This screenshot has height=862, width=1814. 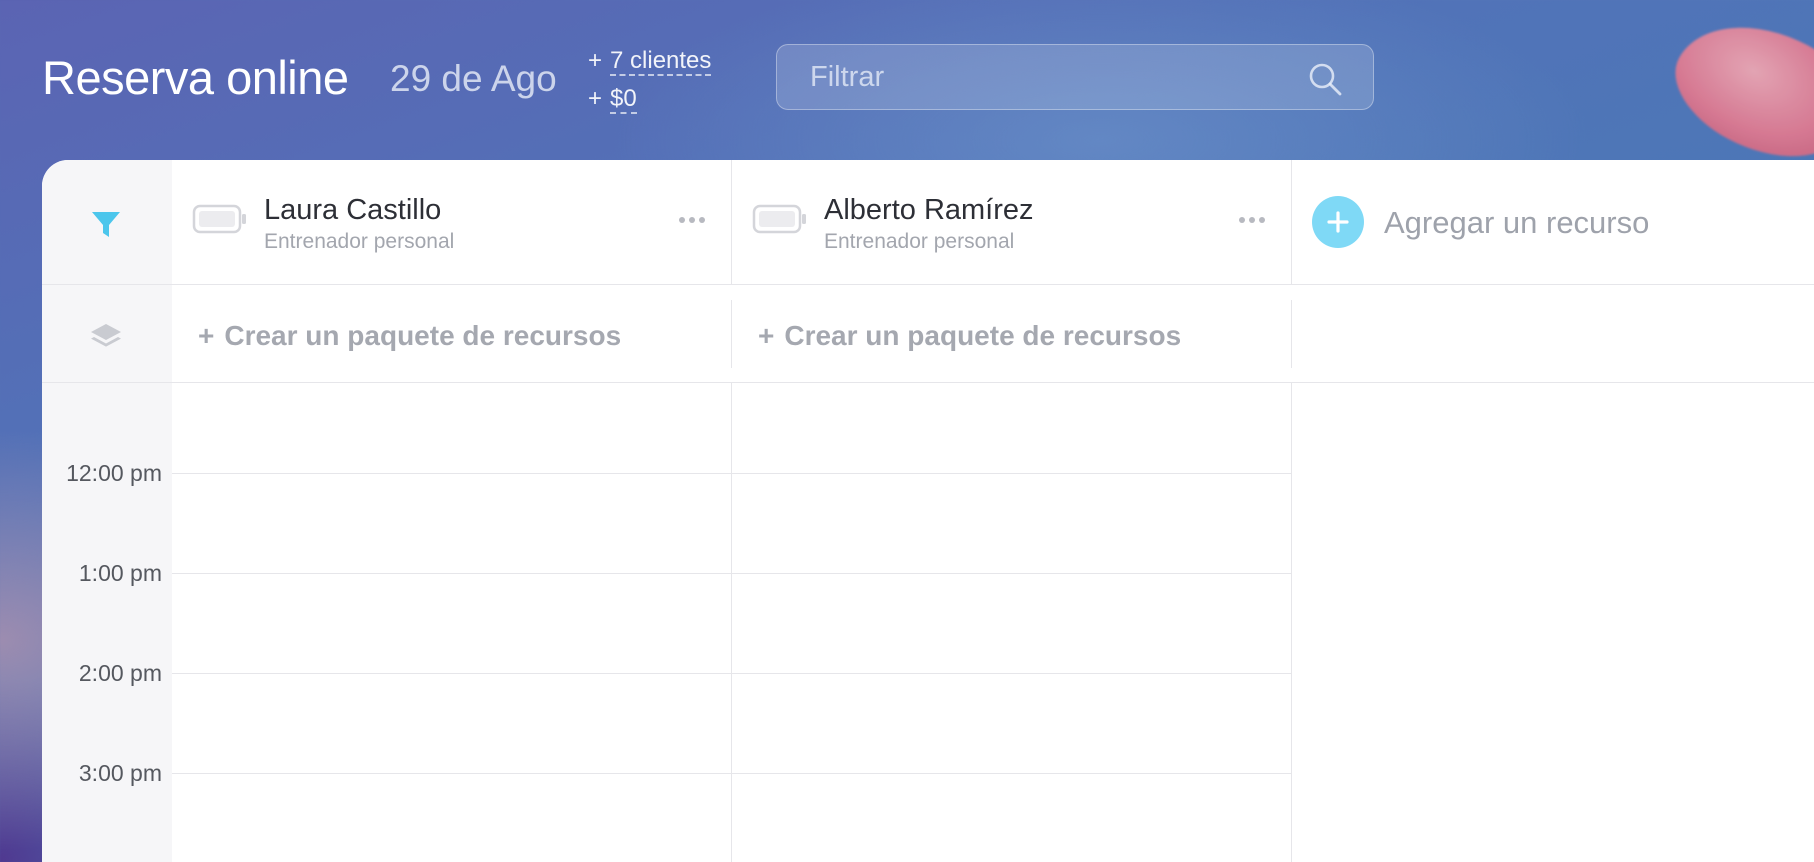 What do you see at coordinates (120, 773) in the screenshot?
I see `time-label: 3:00 pm` at bounding box center [120, 773].